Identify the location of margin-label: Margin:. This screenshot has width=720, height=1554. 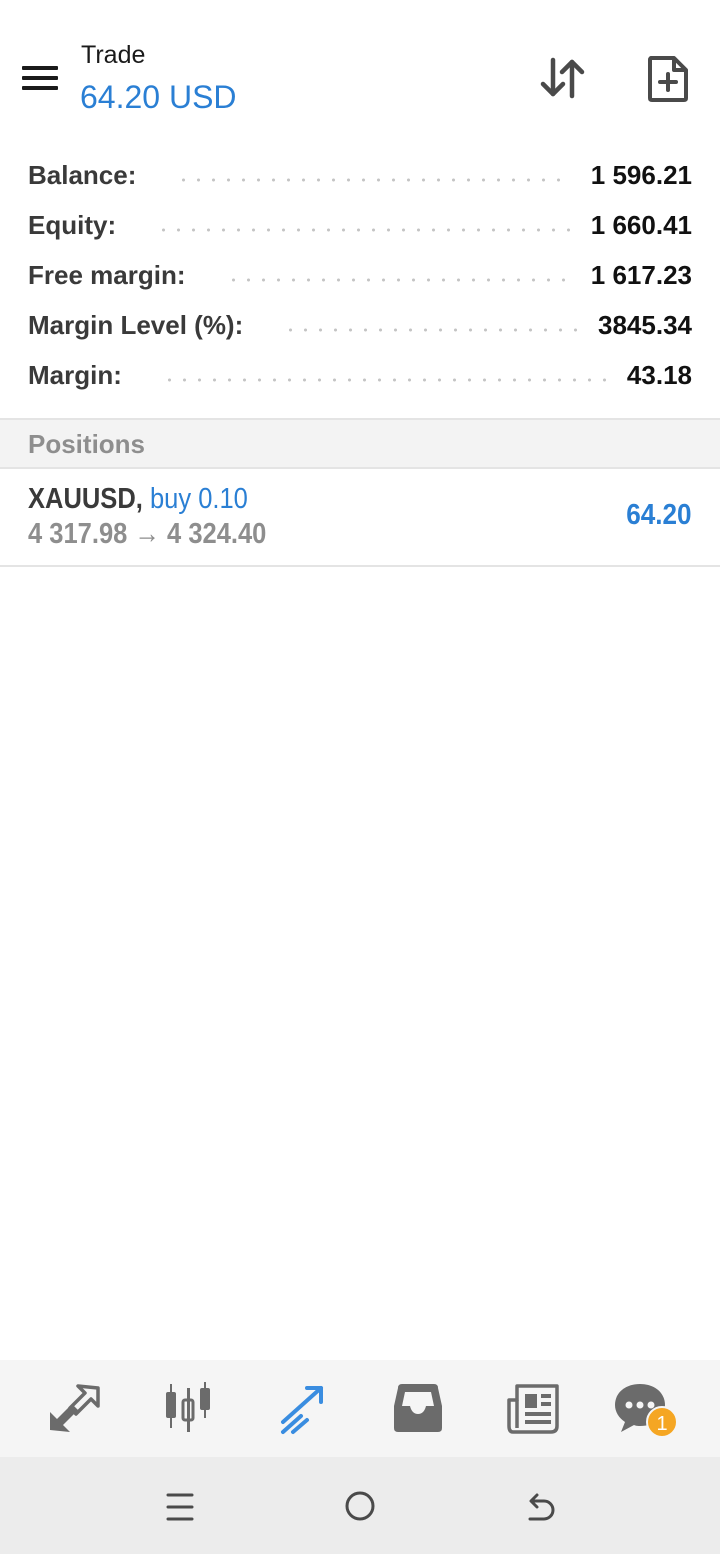
(75, 374).